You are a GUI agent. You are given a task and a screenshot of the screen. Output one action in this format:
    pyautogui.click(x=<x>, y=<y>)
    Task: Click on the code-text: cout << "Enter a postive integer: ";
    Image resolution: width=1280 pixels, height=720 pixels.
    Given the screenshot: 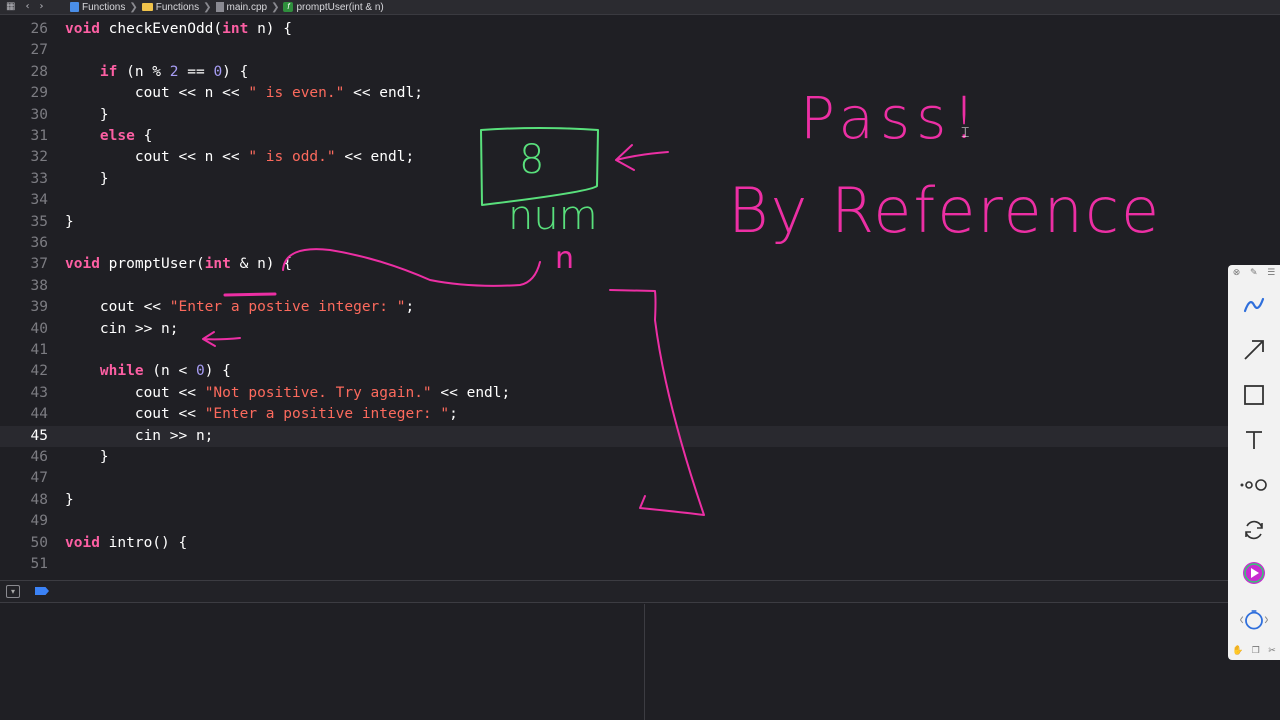 What is the action you would take?
    pyautogui.click(x=239, y=307)
    